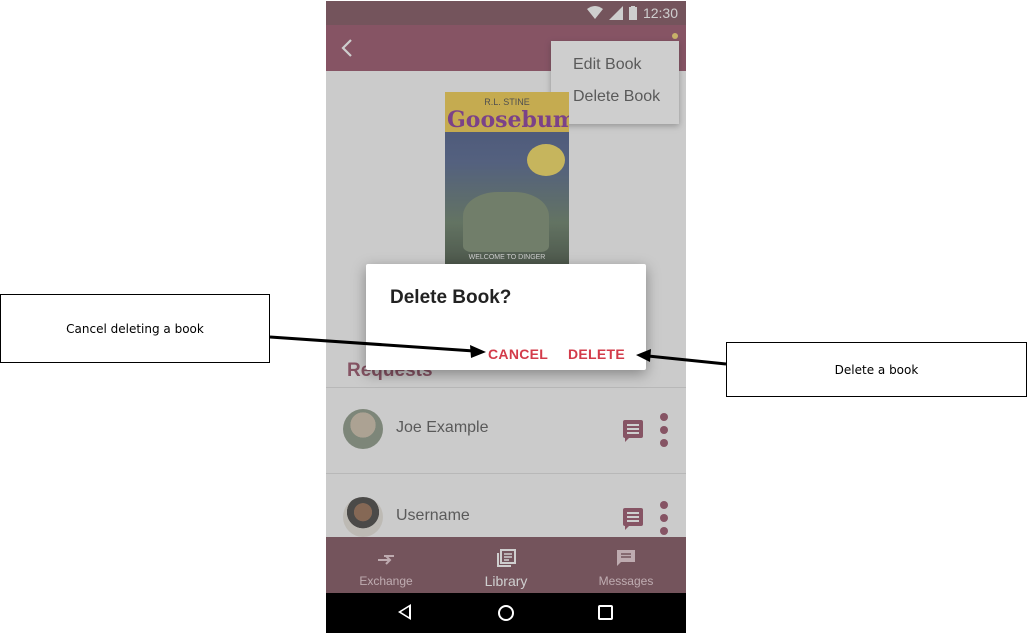 The image size is (1028, 635). I want to click on callout-delete-note: Delete a book, so click(876, 369).